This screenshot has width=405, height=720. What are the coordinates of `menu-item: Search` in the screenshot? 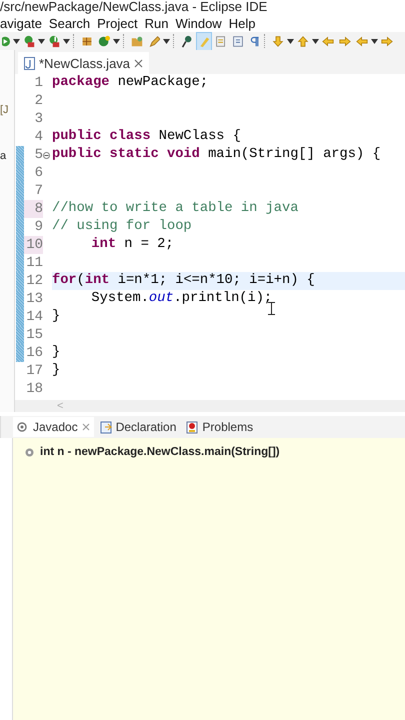 It's located at (69, 23).